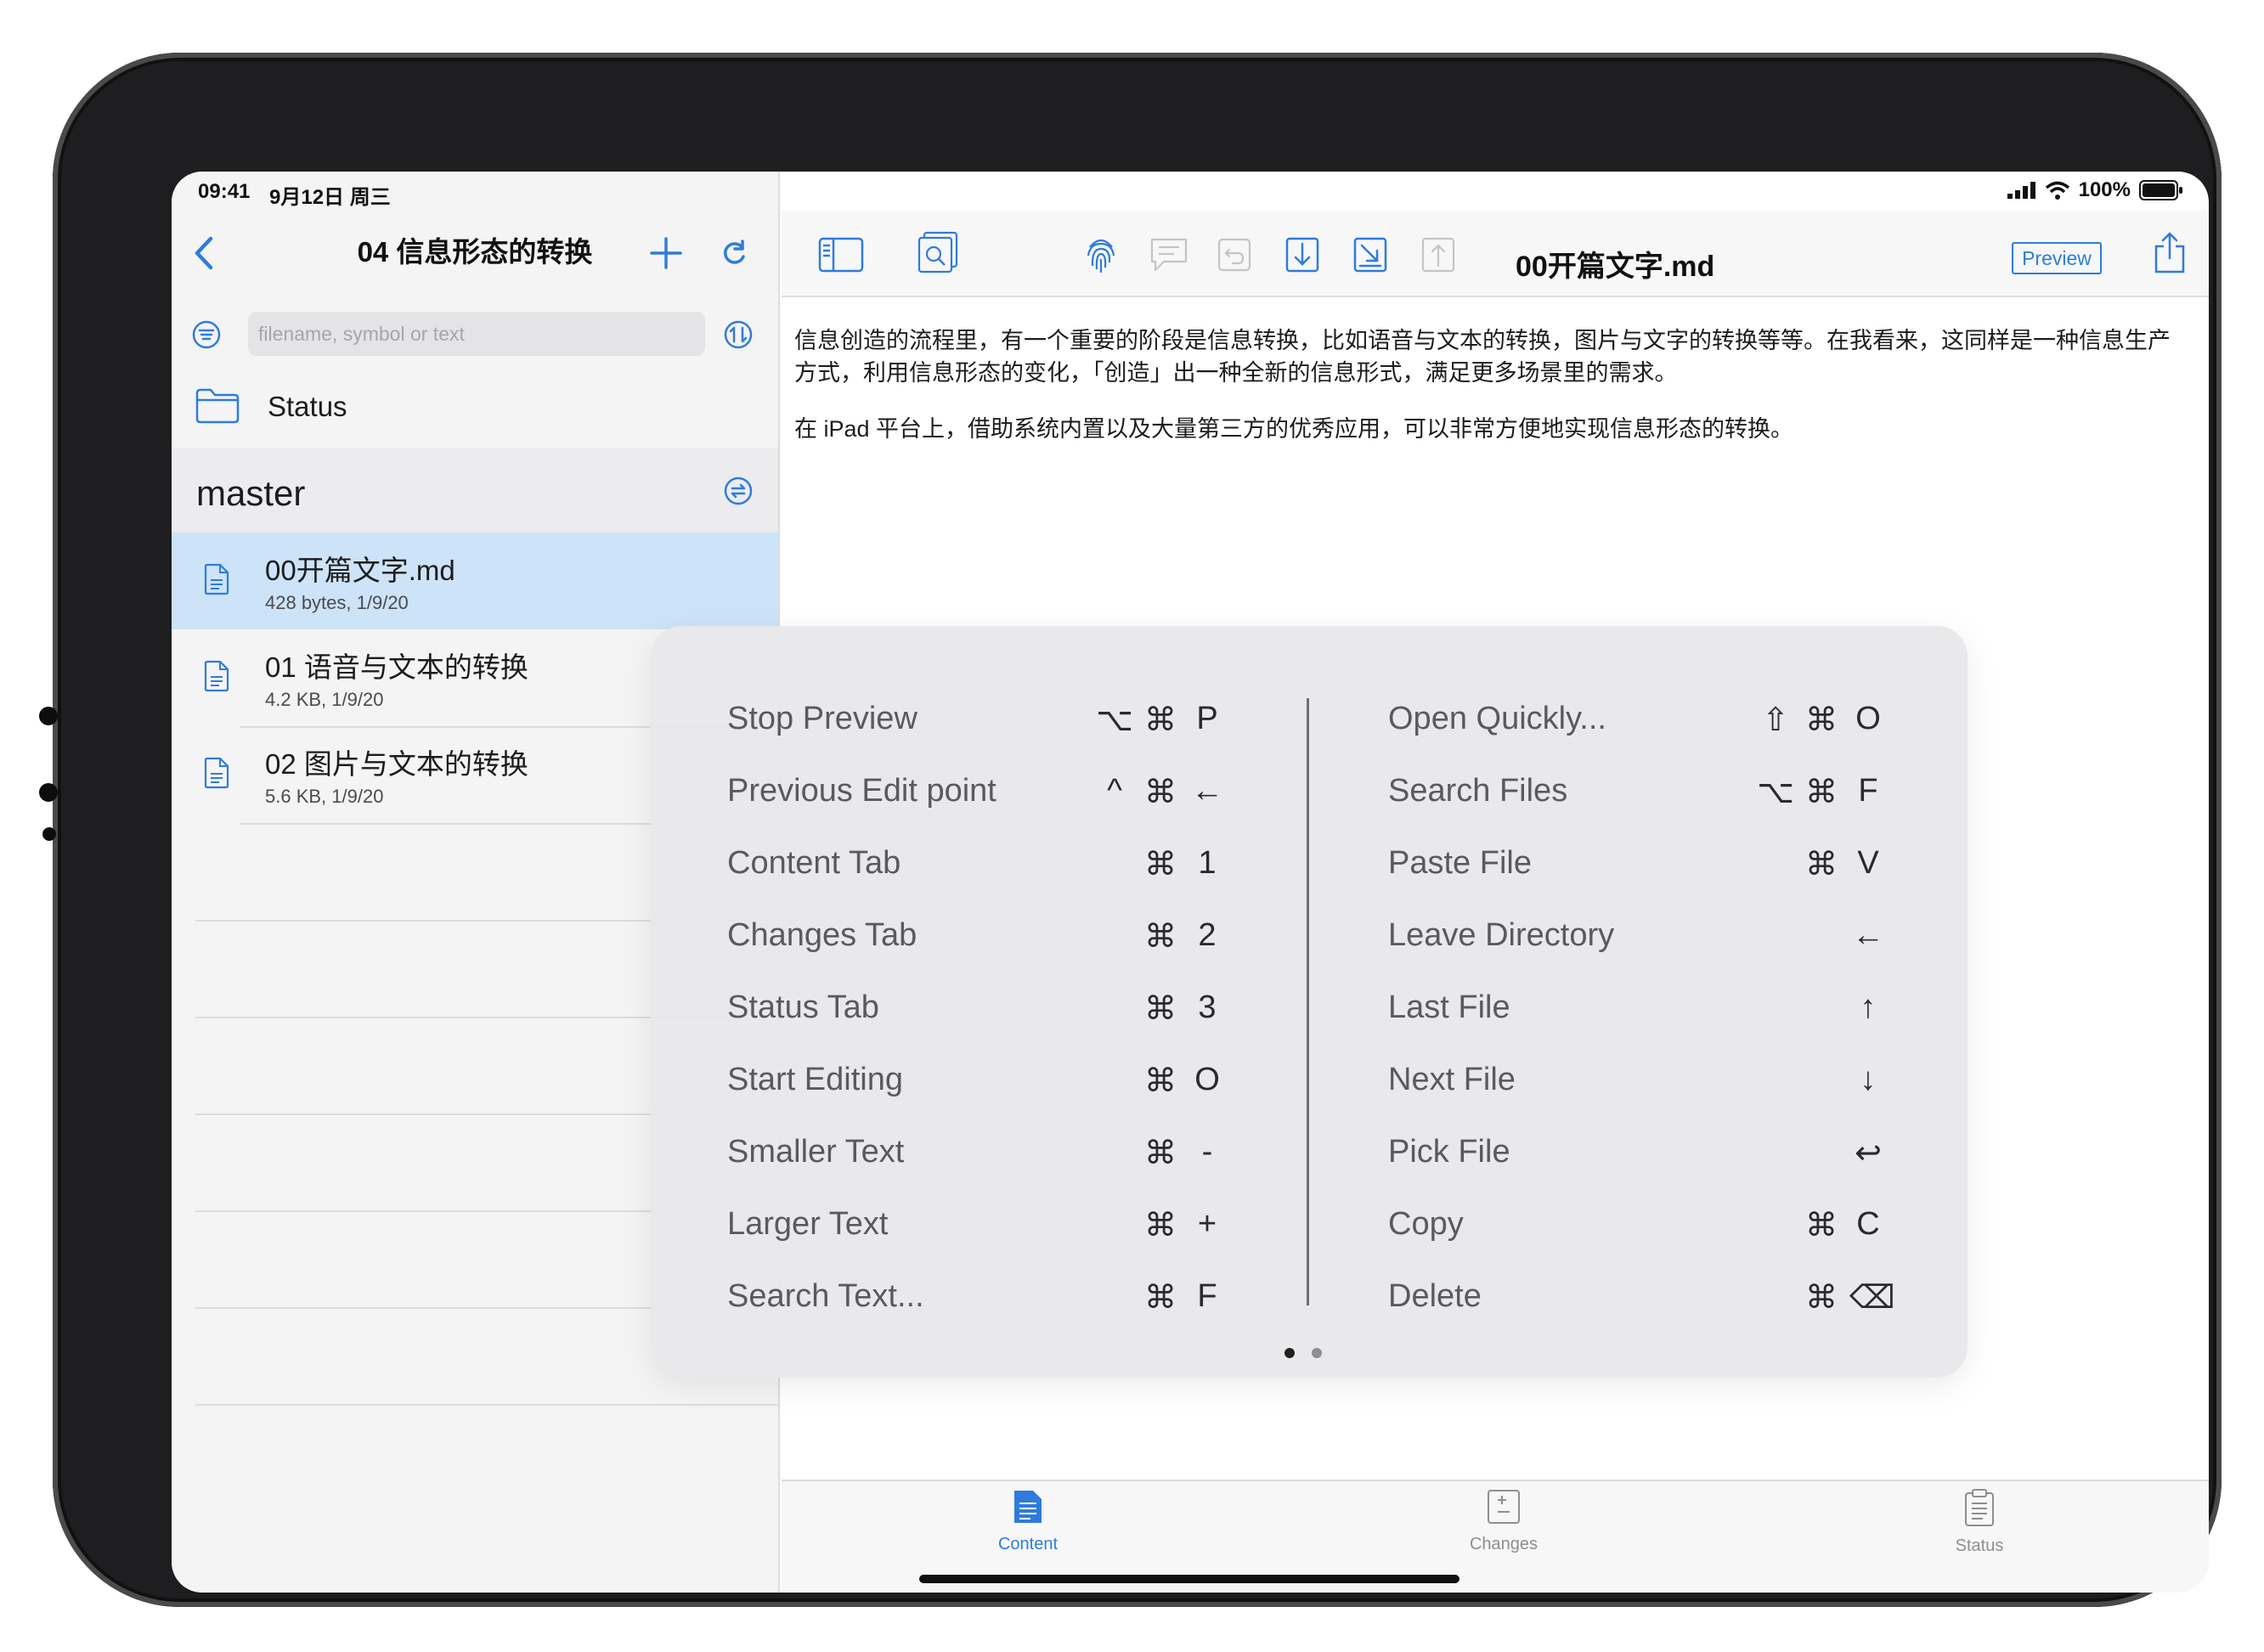 This screenshot has width=2264, height=1652. What do you see at coordinates (475, 581) in the screenshot?
I see `list-item: 00开篇文字.md 428 bytes, 1/9/20` at bounding box center [475, 581].